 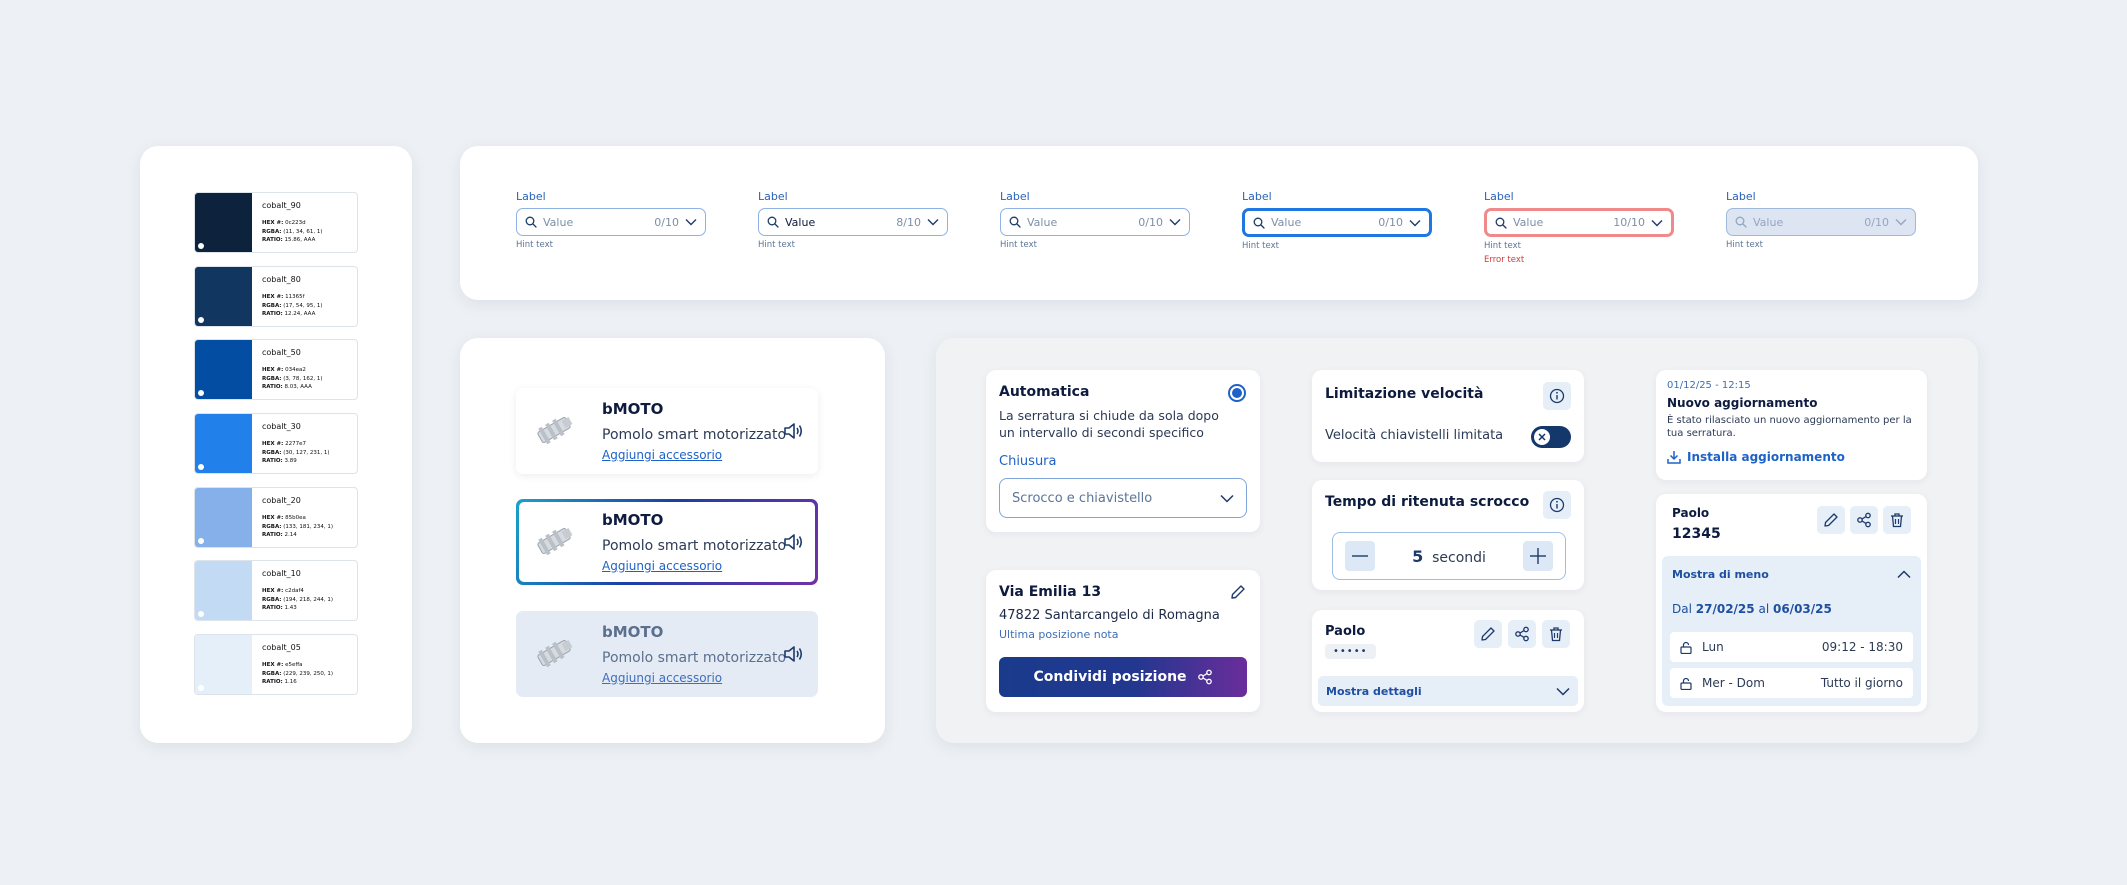 What do you see at coordinates (1404, 394) in the screenshot?
I see `speed-limit-title: Limitazione velocità` at bounding box center [1404, 394].